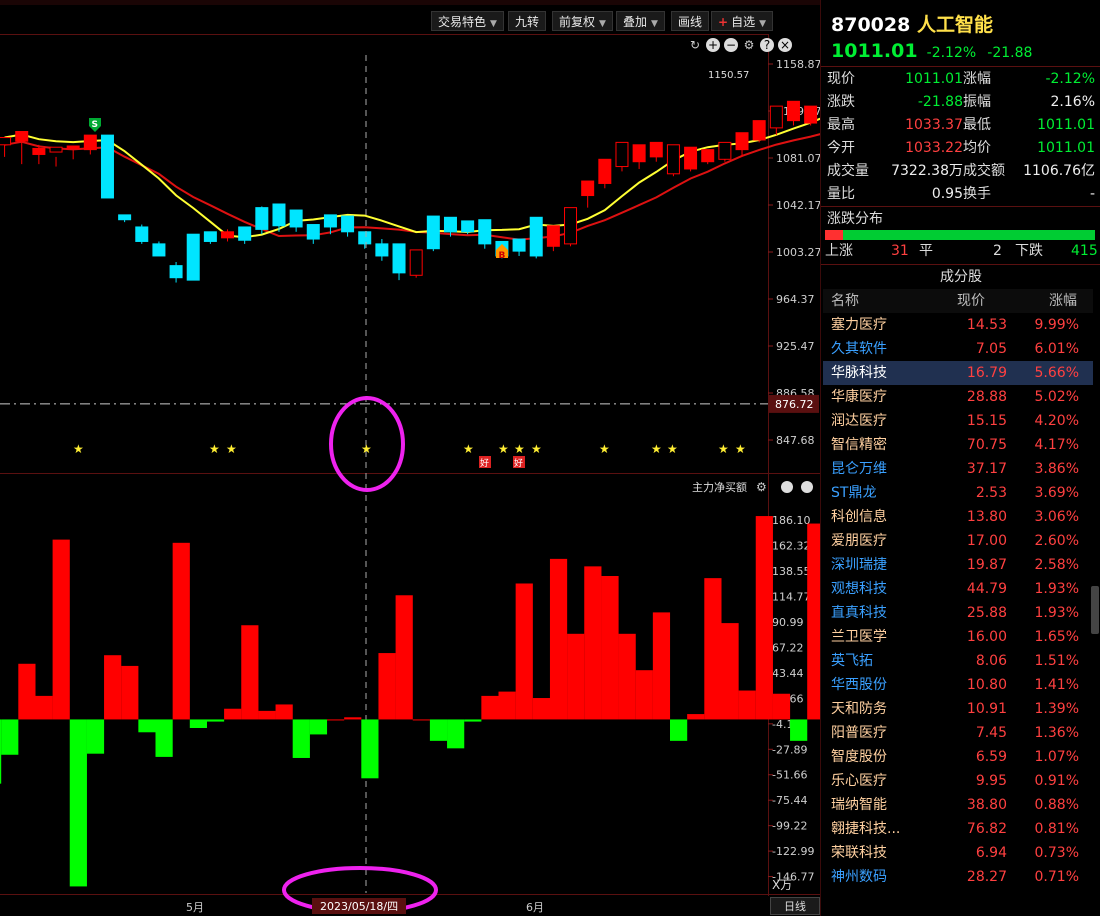 Image resolution: width=1100 pixels, height=916 pixels. Describe the element at coordinates (859, 685) in the screenshot. I see `component-name: 华西股份` at that location.